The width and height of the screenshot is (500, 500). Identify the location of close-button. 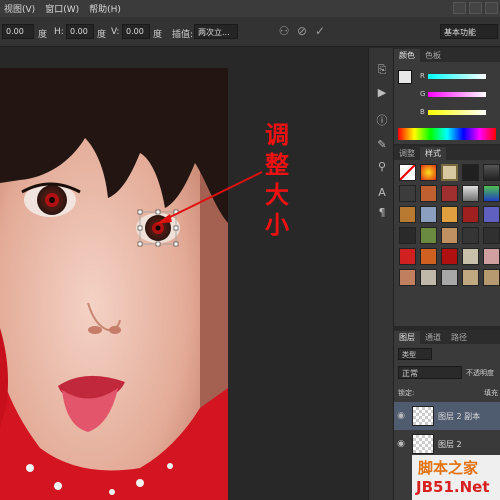
(491, 8).